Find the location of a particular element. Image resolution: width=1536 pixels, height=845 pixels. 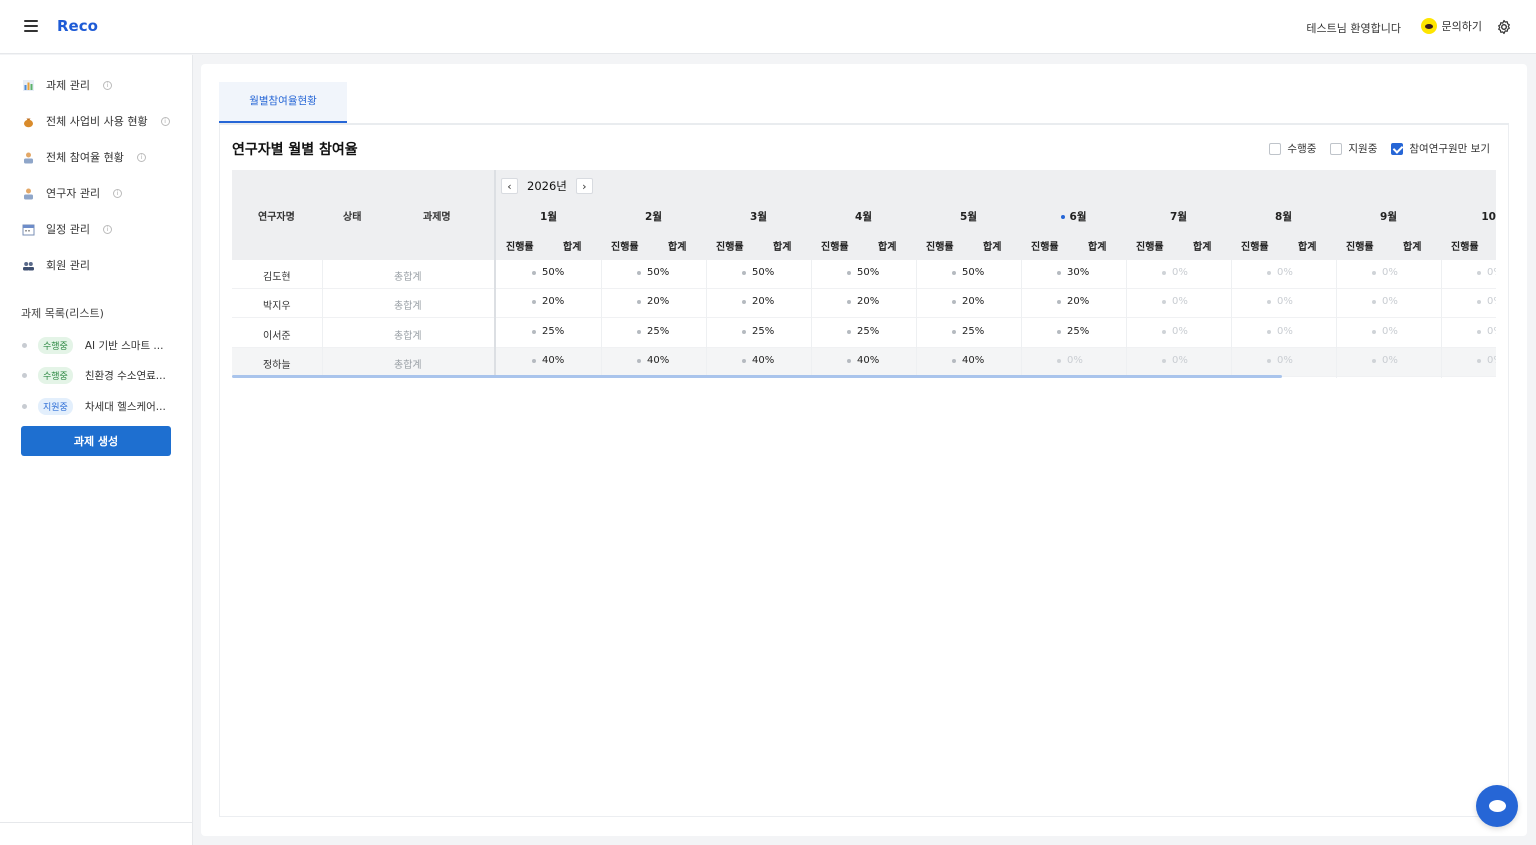

app-logo: Reco is located at coordinates (77, 26).